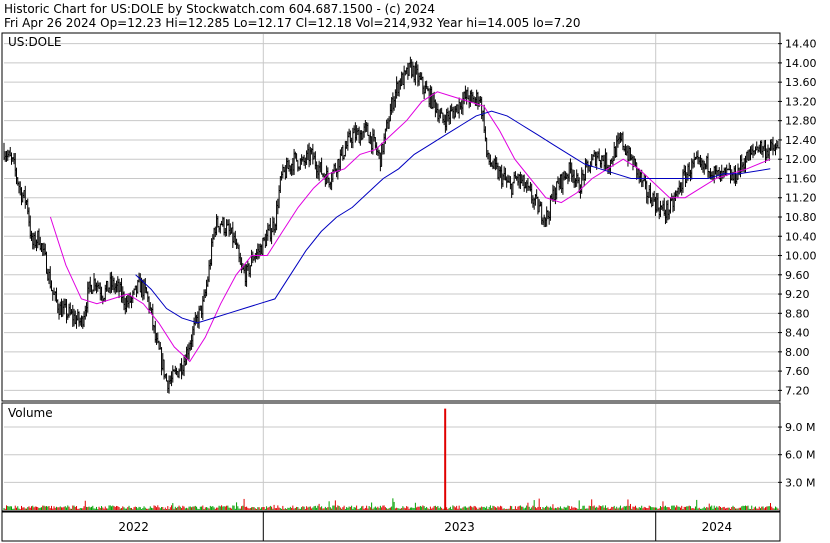 The image size is (830, 543). Describe the element at coordinates (797, 333) in the screenshot. I see `price-tick-label: 8.40` at that location.